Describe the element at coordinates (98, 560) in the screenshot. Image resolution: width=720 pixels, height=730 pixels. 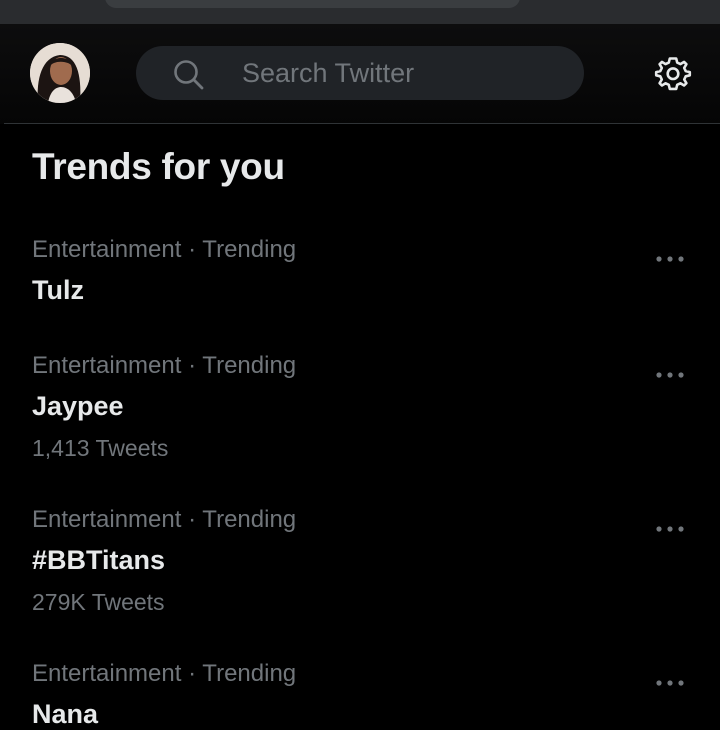
I see `trend-name: #BBTitans` at that location.